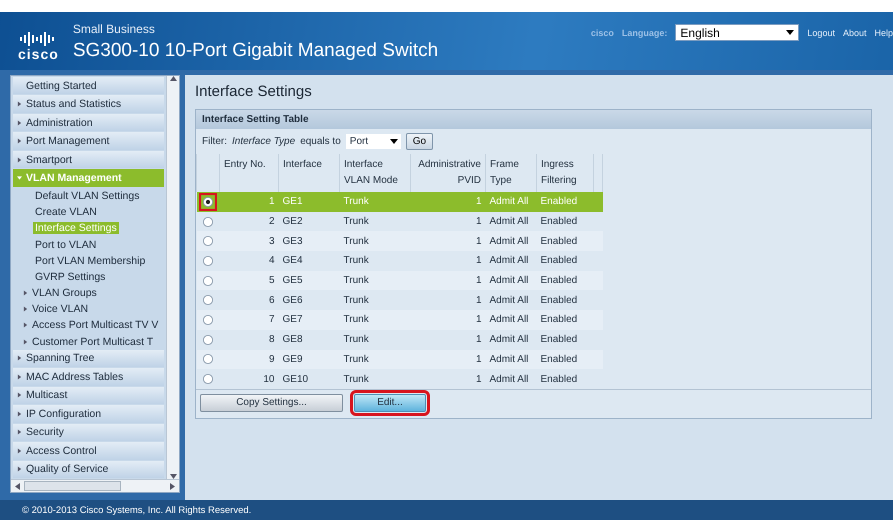 Image resolution: width=893 pixels, height=520 pixels. I want to click on horizontal-scrollbar, so click(95, 485).